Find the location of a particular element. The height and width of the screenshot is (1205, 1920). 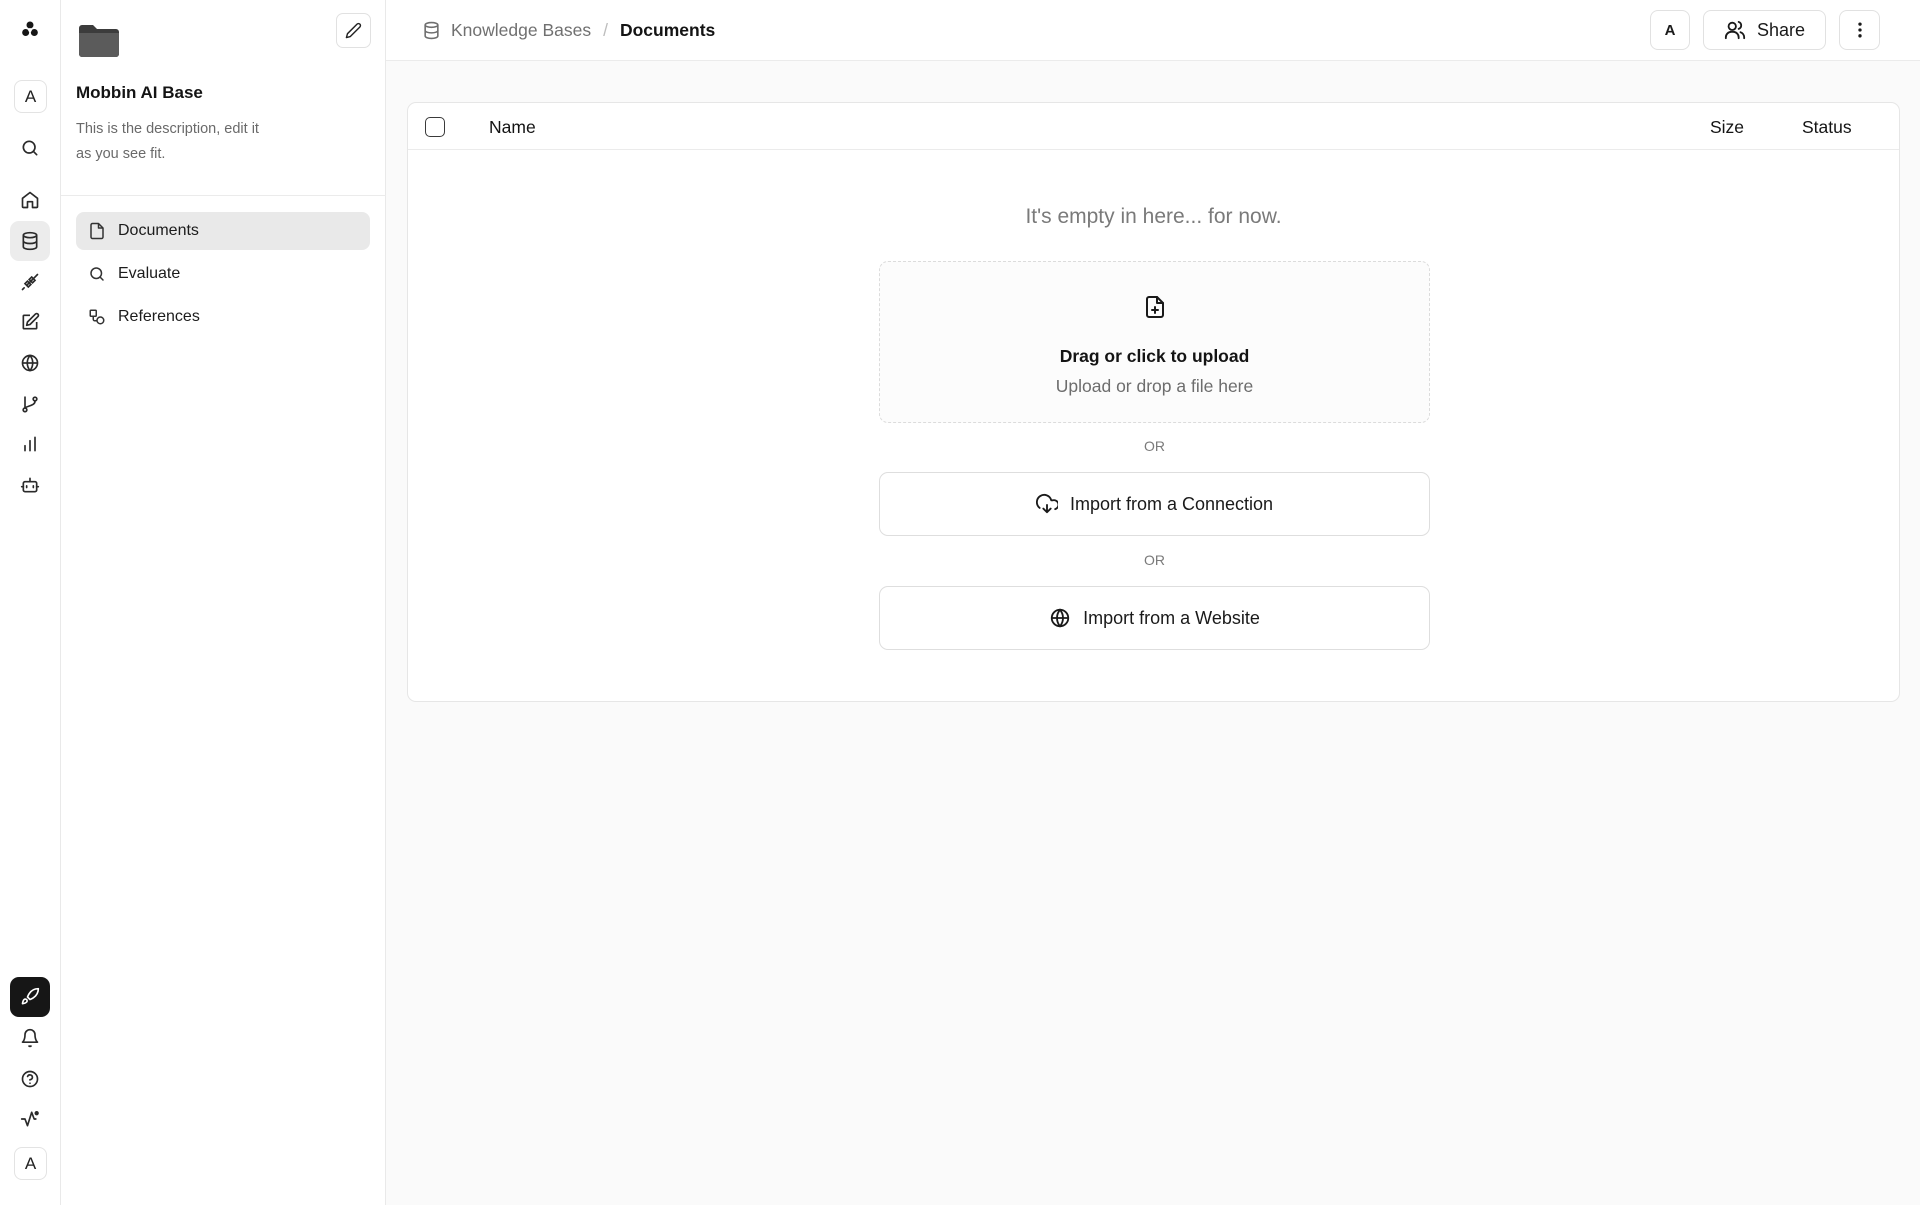

share-button: Share is located at coordinates (1764, 30).